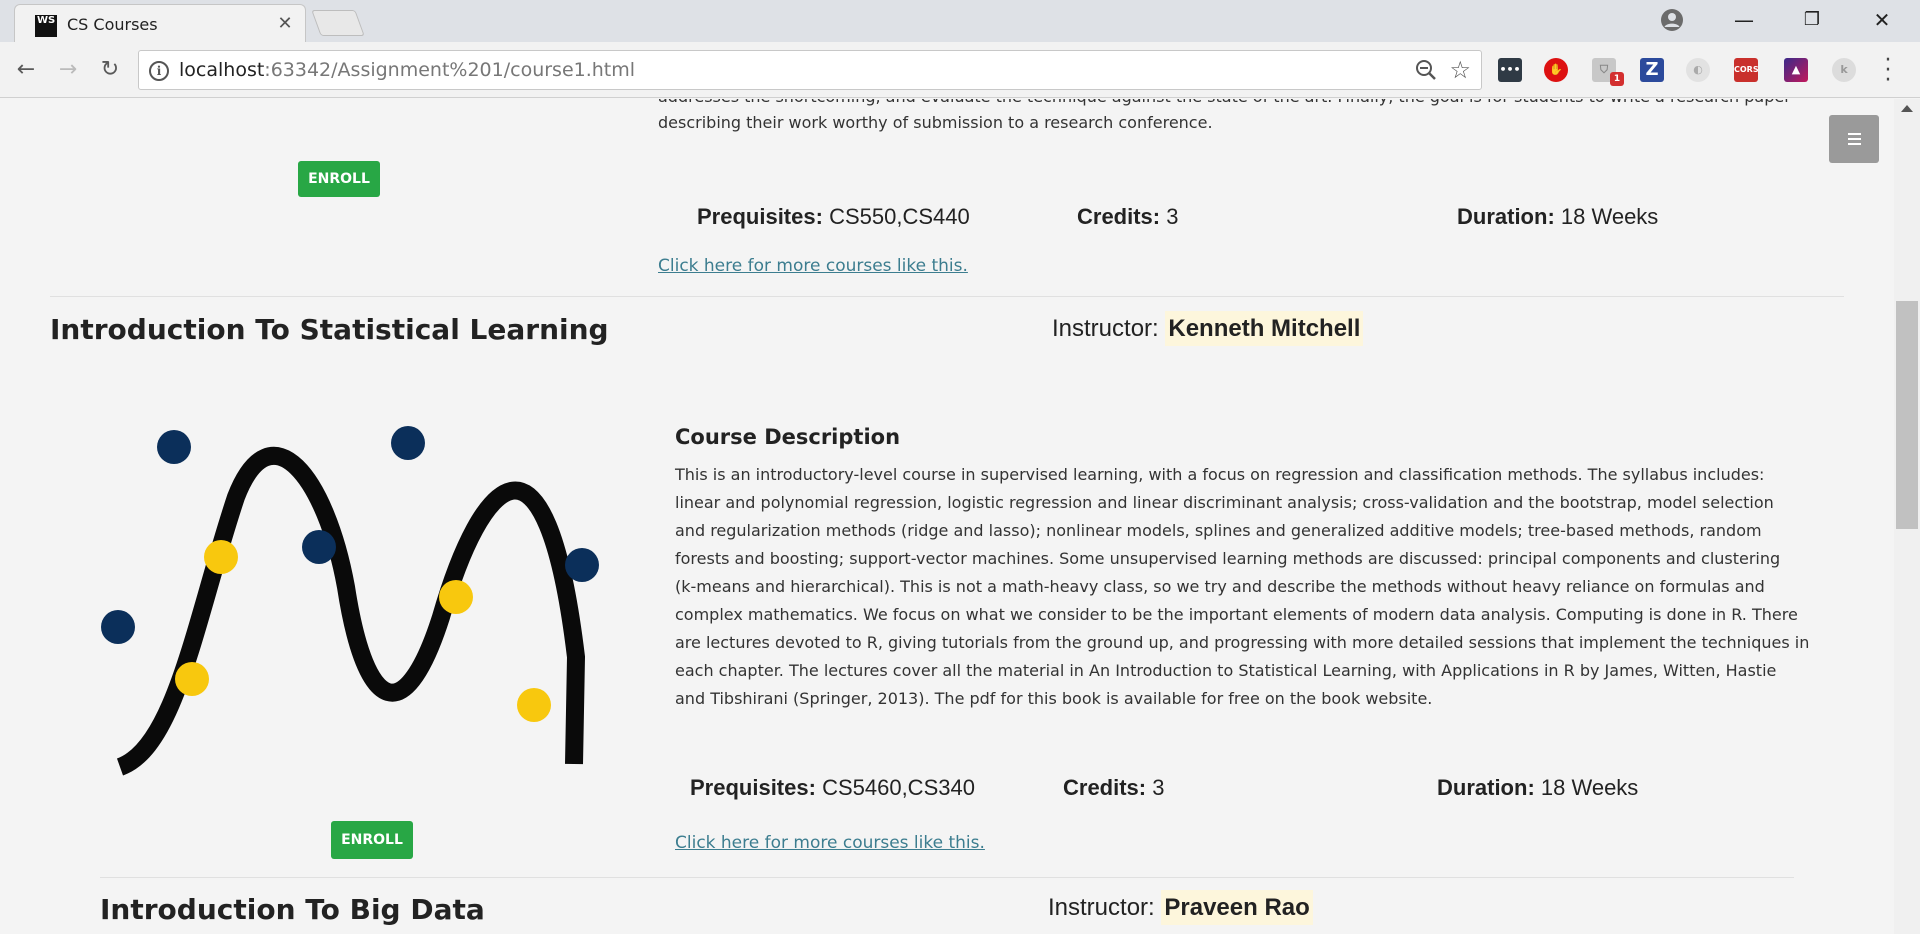 Image resolution: width=1920 pixels, height=934 pixels. I want to click on hamburger-menu-button, so click(1854, 139).